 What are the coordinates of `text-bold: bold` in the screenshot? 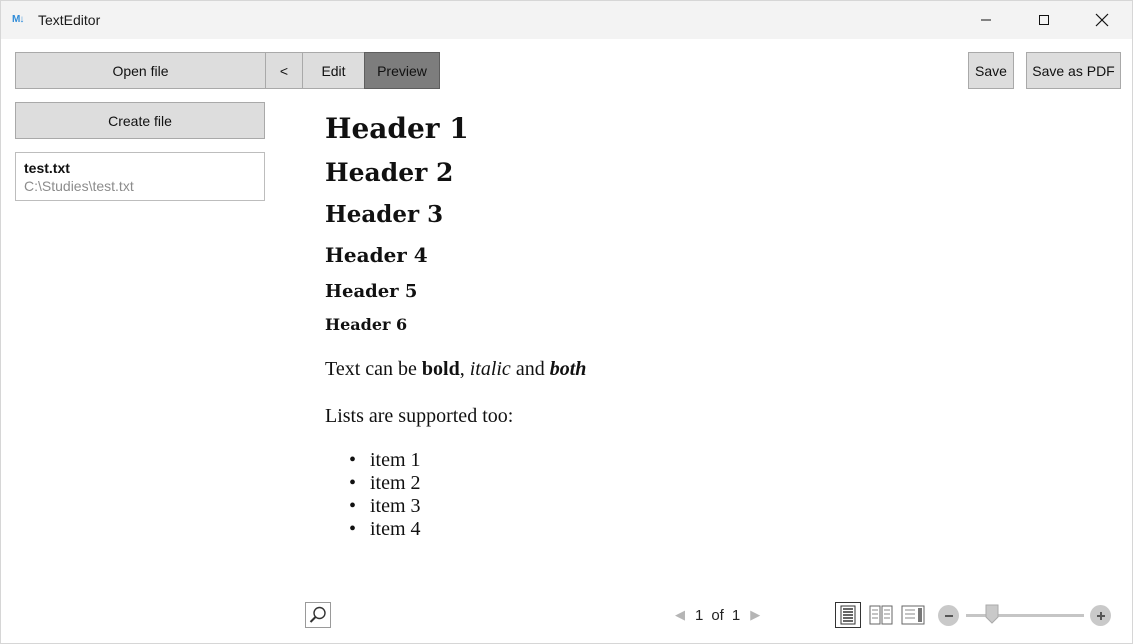 It's located at (440, 369).